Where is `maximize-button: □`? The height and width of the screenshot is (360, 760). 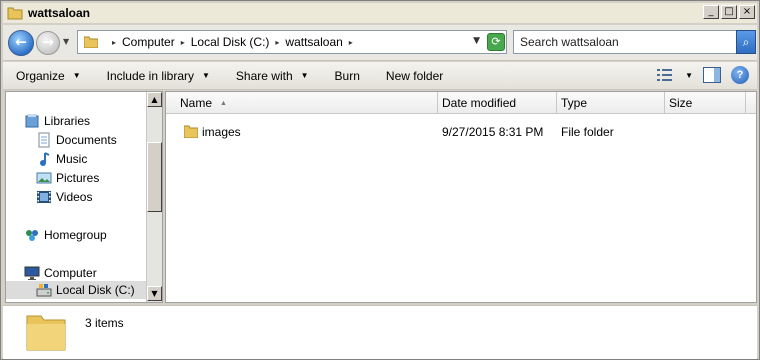 maximize-button: □ is located at coordinates (729, 12).